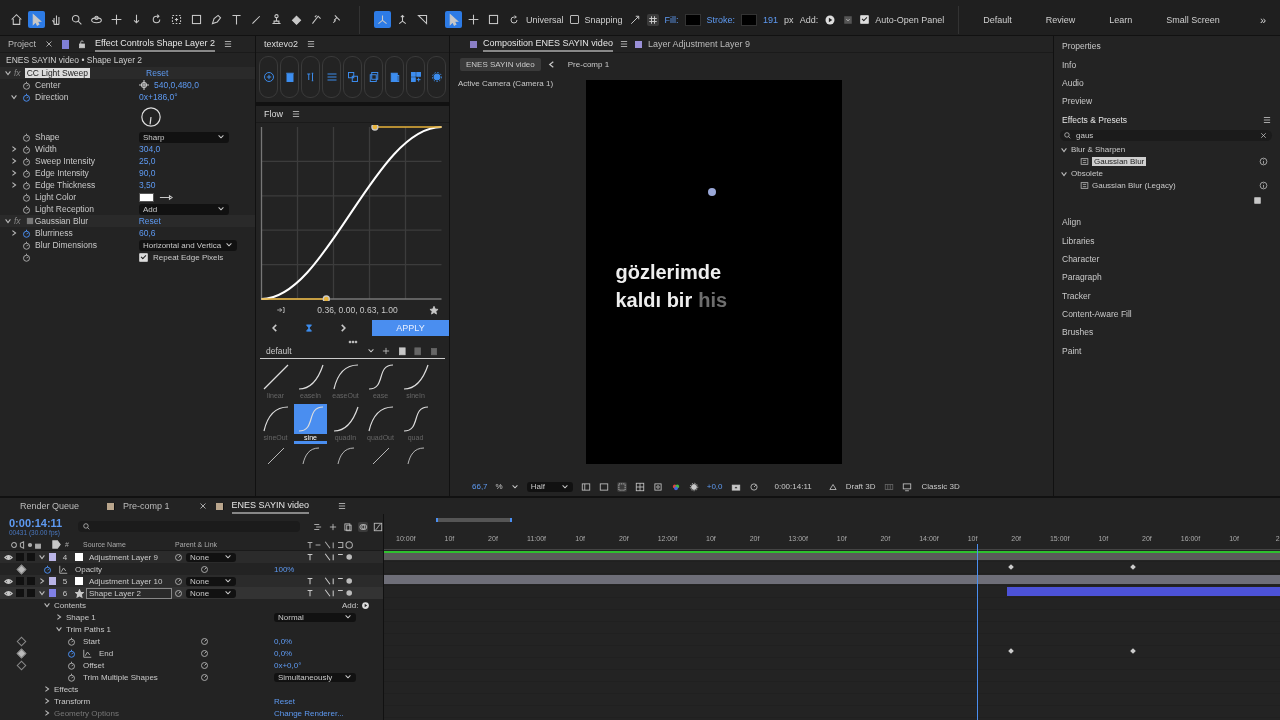 This screenshot has width=1280, height=720. Describe the element at coordinates (1167, 222) in the screenshot. I see `panel-item: Align` at that location.